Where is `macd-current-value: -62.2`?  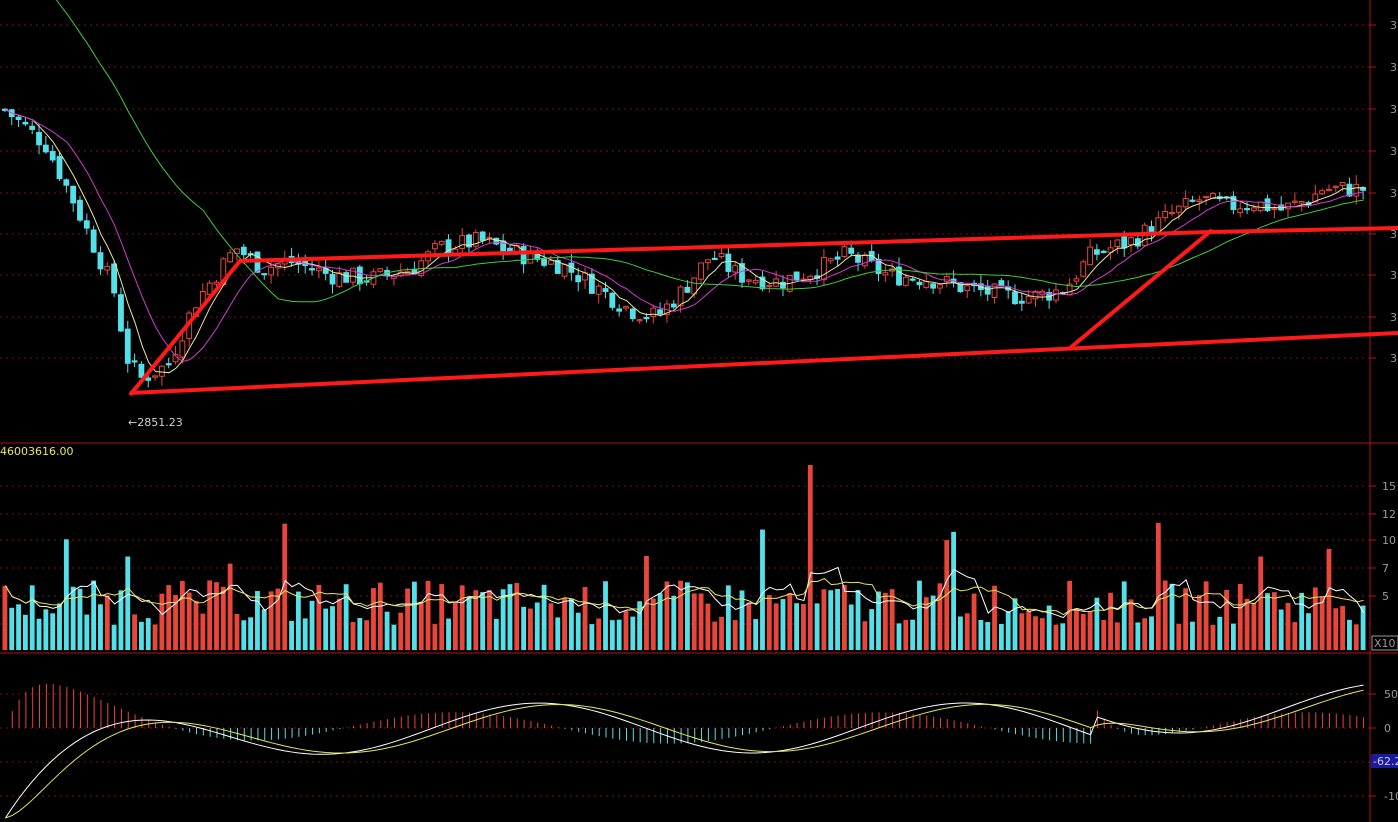
macd-current-value: -62.2 is located at coordinates (1385, 761).